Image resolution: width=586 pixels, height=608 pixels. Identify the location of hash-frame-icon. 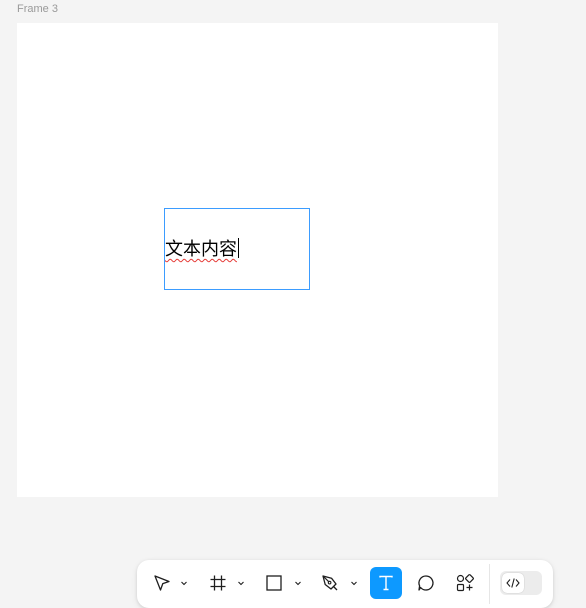
(218, 583).